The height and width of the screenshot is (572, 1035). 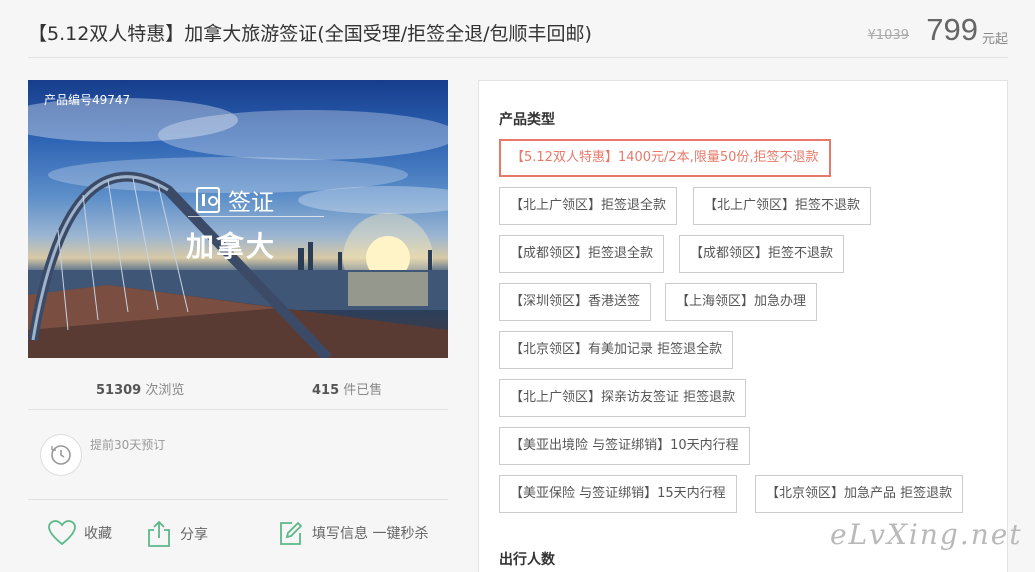 I want to click on option-3: 【成都领区】拒签退全款, so click(x=582, y=254).